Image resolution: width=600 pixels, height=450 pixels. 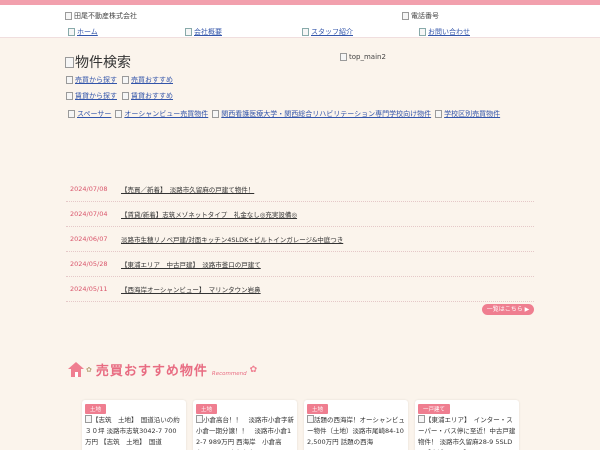 I want to click on news-title-link: 【東浦エリア 中古戸建】 淡路市釜口の戸建て, so click(x=191, y=264).